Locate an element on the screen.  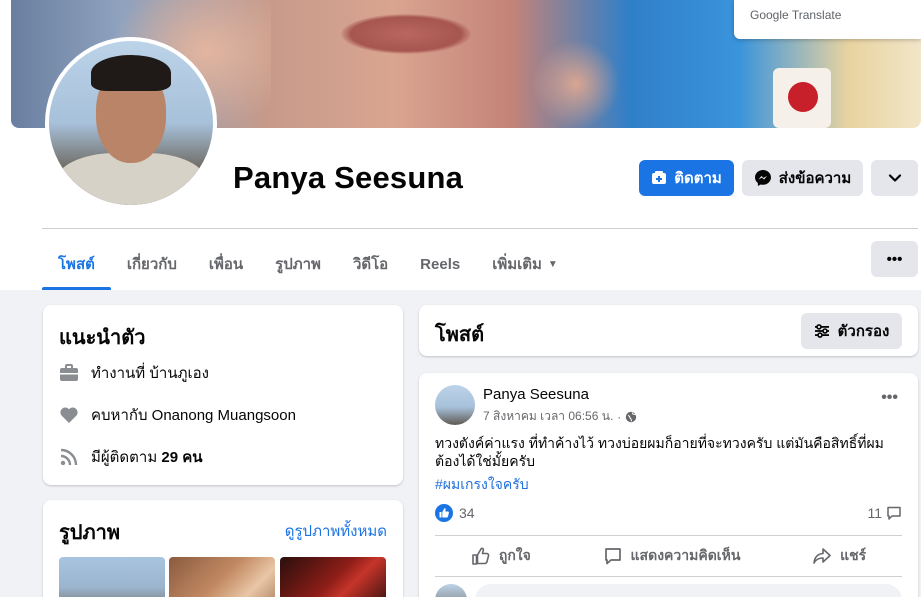
comment-composer is located at coordinates (668, 590).